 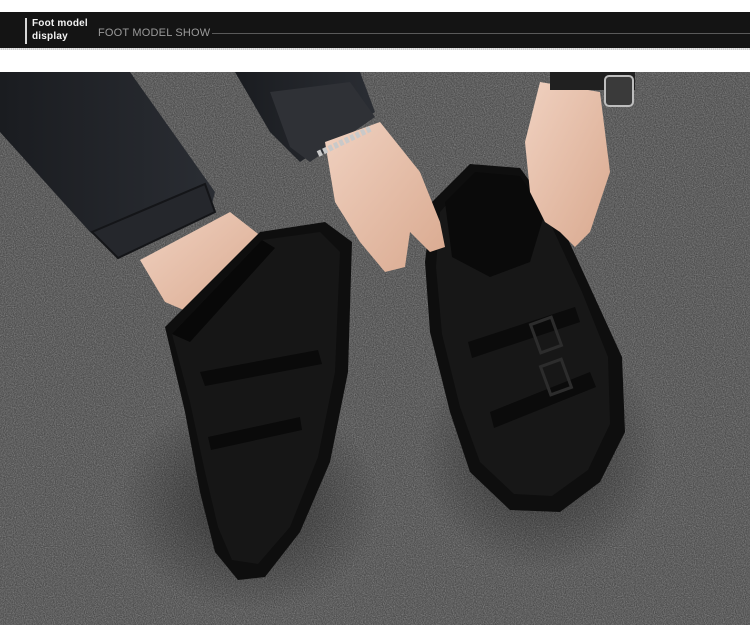 What do you see at coordinates (619, 91) in the screenshot?
I see `watch-face` at bounding box center [619, 91].